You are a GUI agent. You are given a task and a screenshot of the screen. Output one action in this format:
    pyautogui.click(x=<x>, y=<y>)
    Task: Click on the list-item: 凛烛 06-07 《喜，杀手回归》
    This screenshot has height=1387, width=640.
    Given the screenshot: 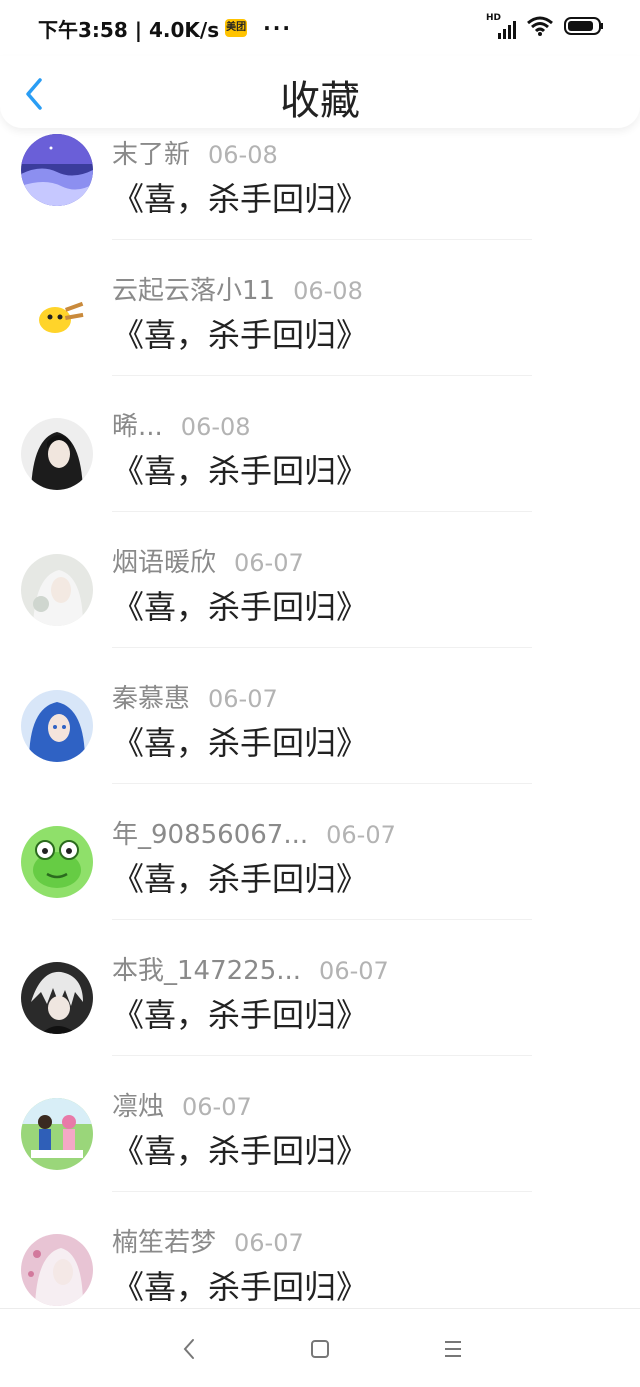 What is the action you would take?
    pyautogui.click(x=320, y=1124)
    